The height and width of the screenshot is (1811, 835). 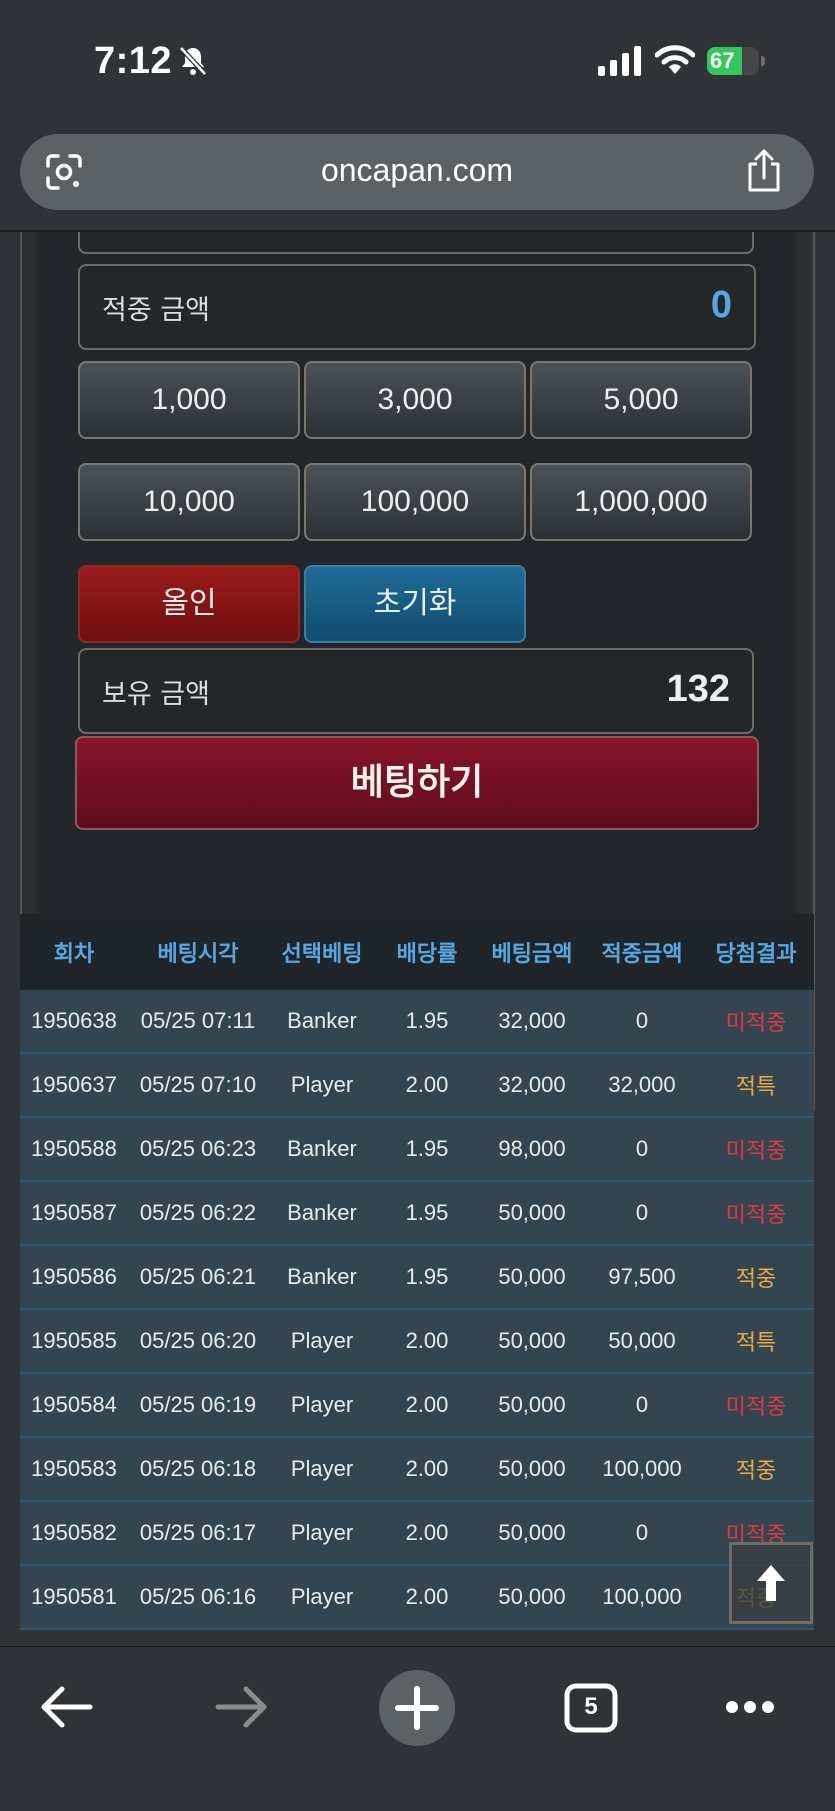 I want to click on cell-bet-time: 05/25 06:19, so click(x=198, y=1404).